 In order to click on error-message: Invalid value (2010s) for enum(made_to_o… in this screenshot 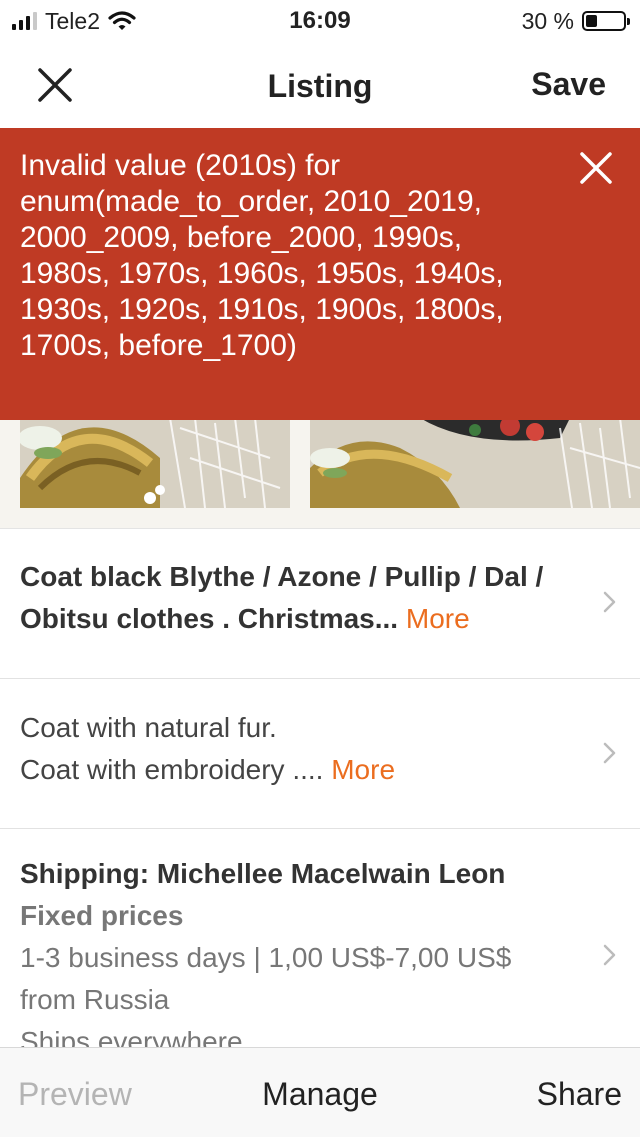, I will do `click(262, 255)`.